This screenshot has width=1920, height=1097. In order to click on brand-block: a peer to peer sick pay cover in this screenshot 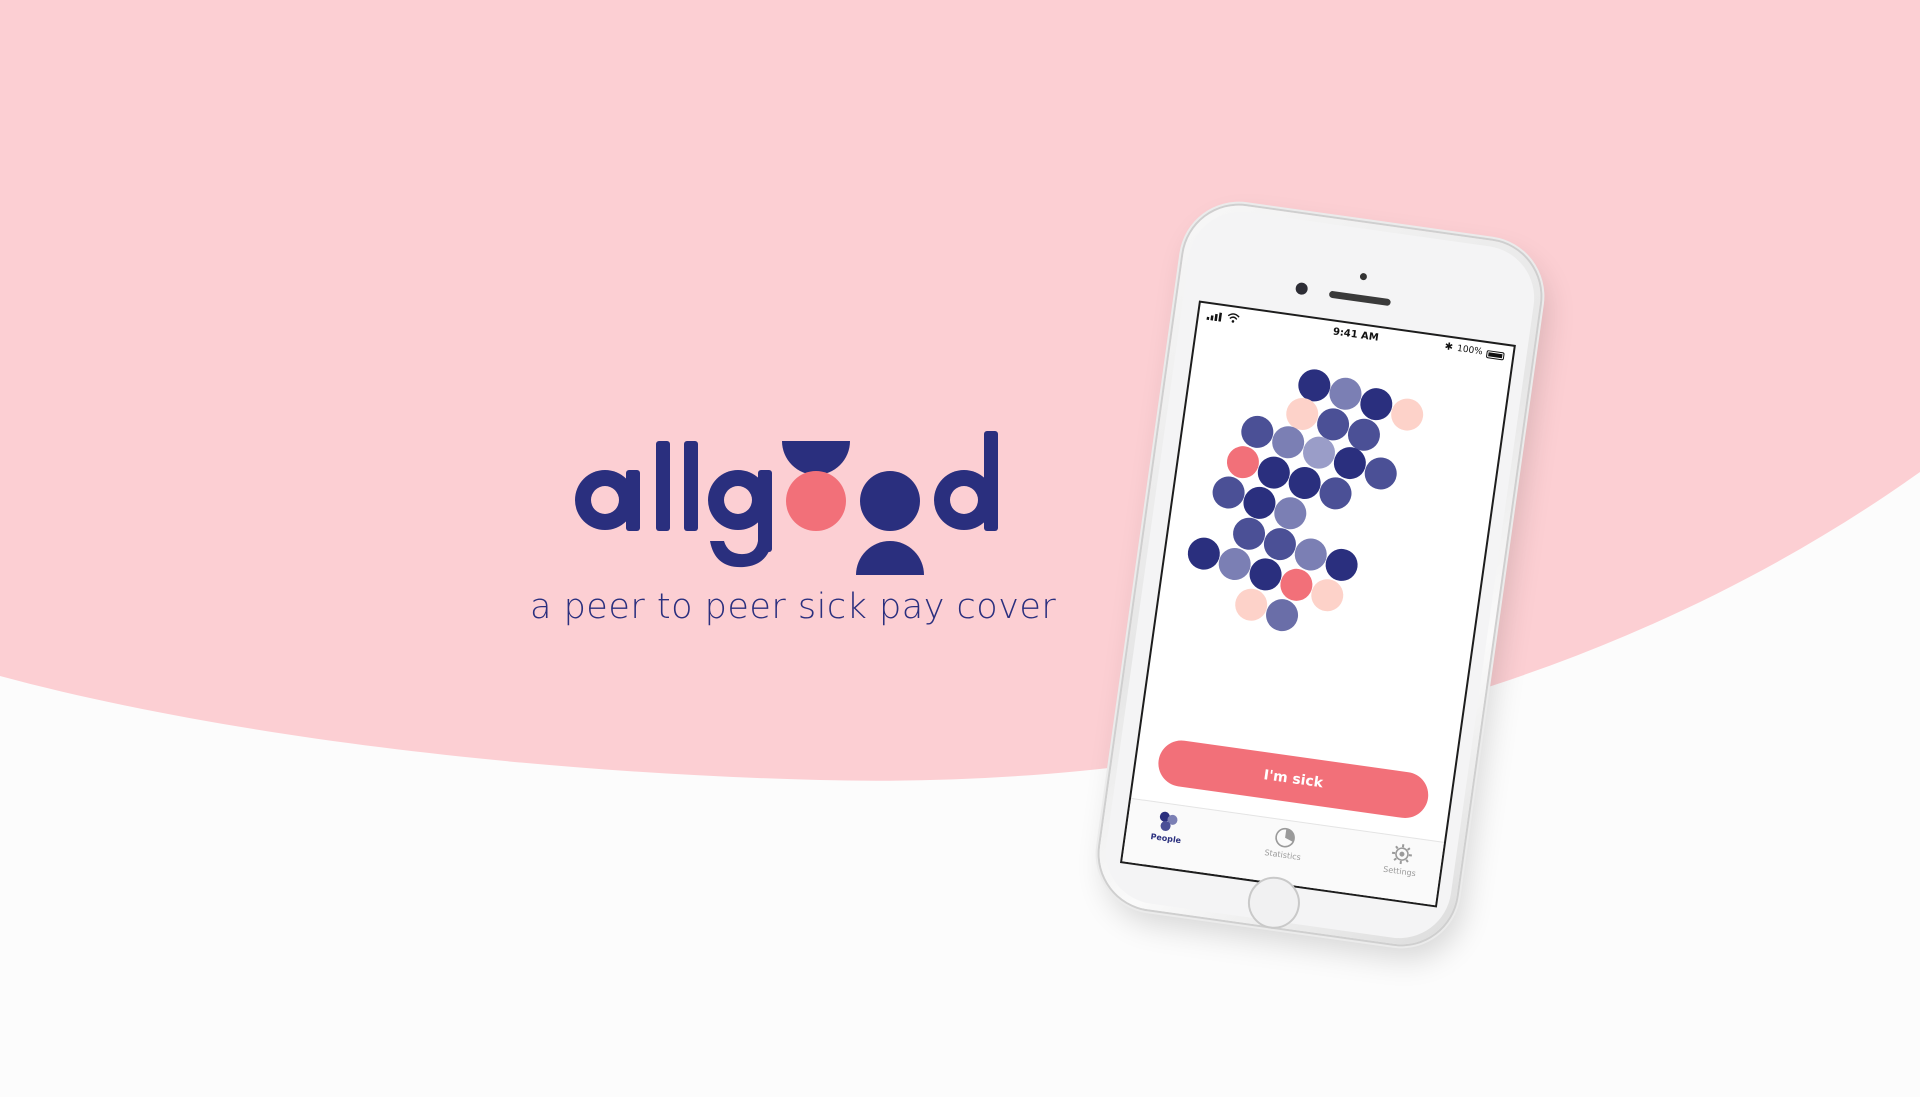, I will do `click(793, 565)`.